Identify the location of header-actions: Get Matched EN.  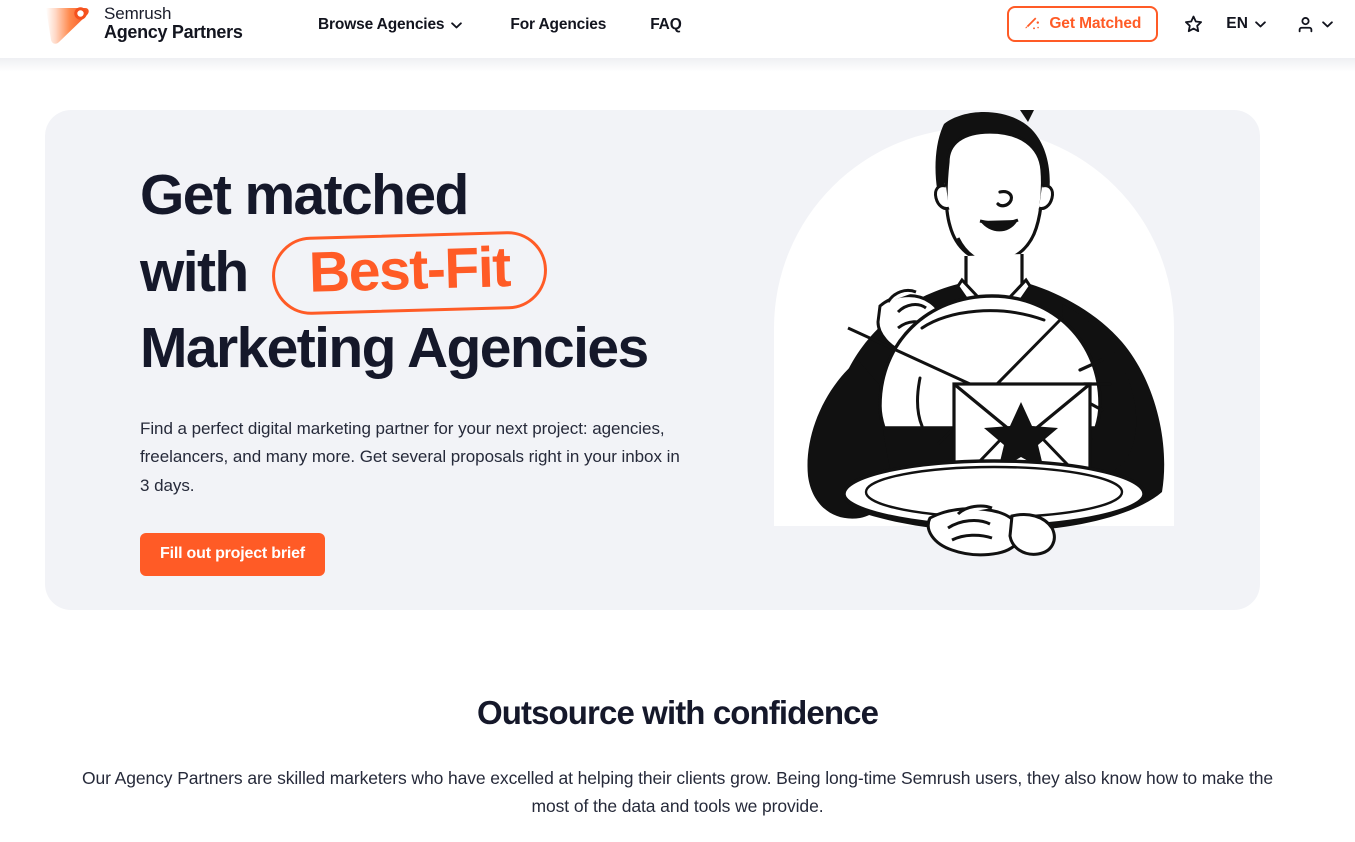
(1170, 24).